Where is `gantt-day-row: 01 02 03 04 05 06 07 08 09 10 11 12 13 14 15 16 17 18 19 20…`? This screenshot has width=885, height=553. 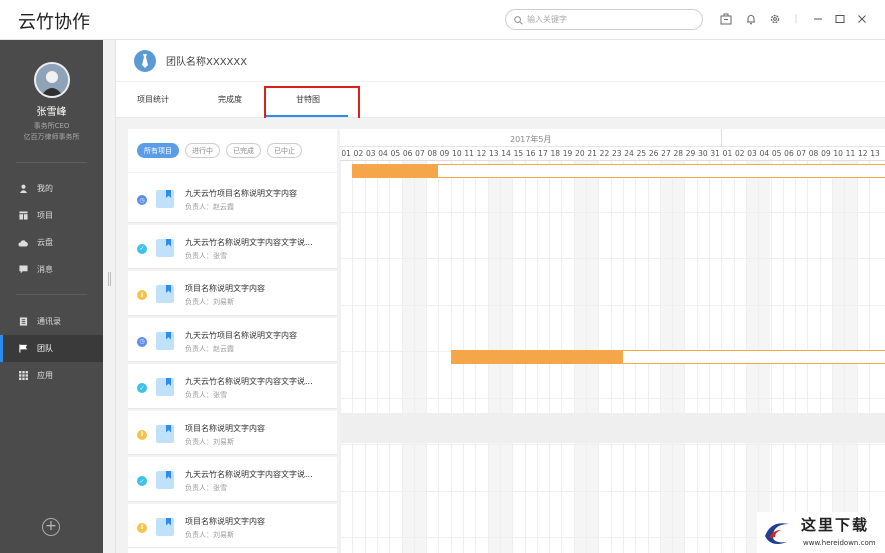
gantt-day-row: 01 02 03 04 05 06 07 08 09 10 11 12 13 14 15 16 17 18 19 20… is located at coordinates (612, 154).